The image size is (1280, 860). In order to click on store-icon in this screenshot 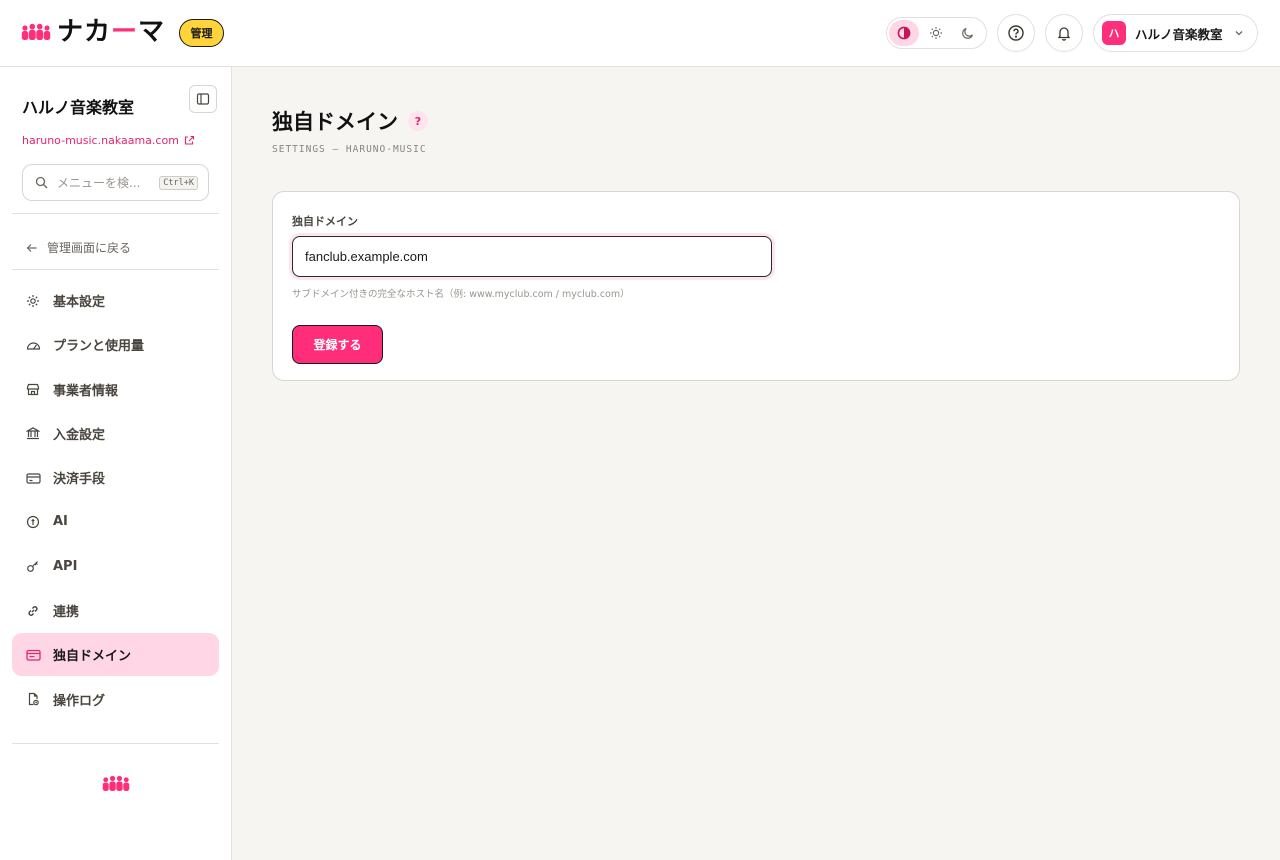, I will do `click(33, 389)`.